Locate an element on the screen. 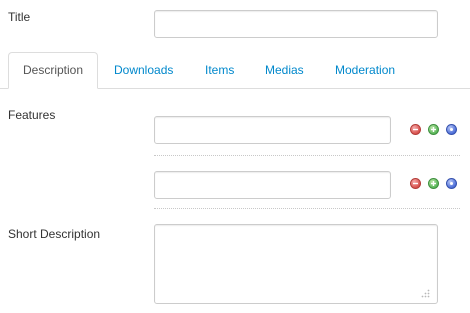 Image resolution: width=470 pixels, height=313 pixels. resize-grip-icon is located at coordinates (425, 294).